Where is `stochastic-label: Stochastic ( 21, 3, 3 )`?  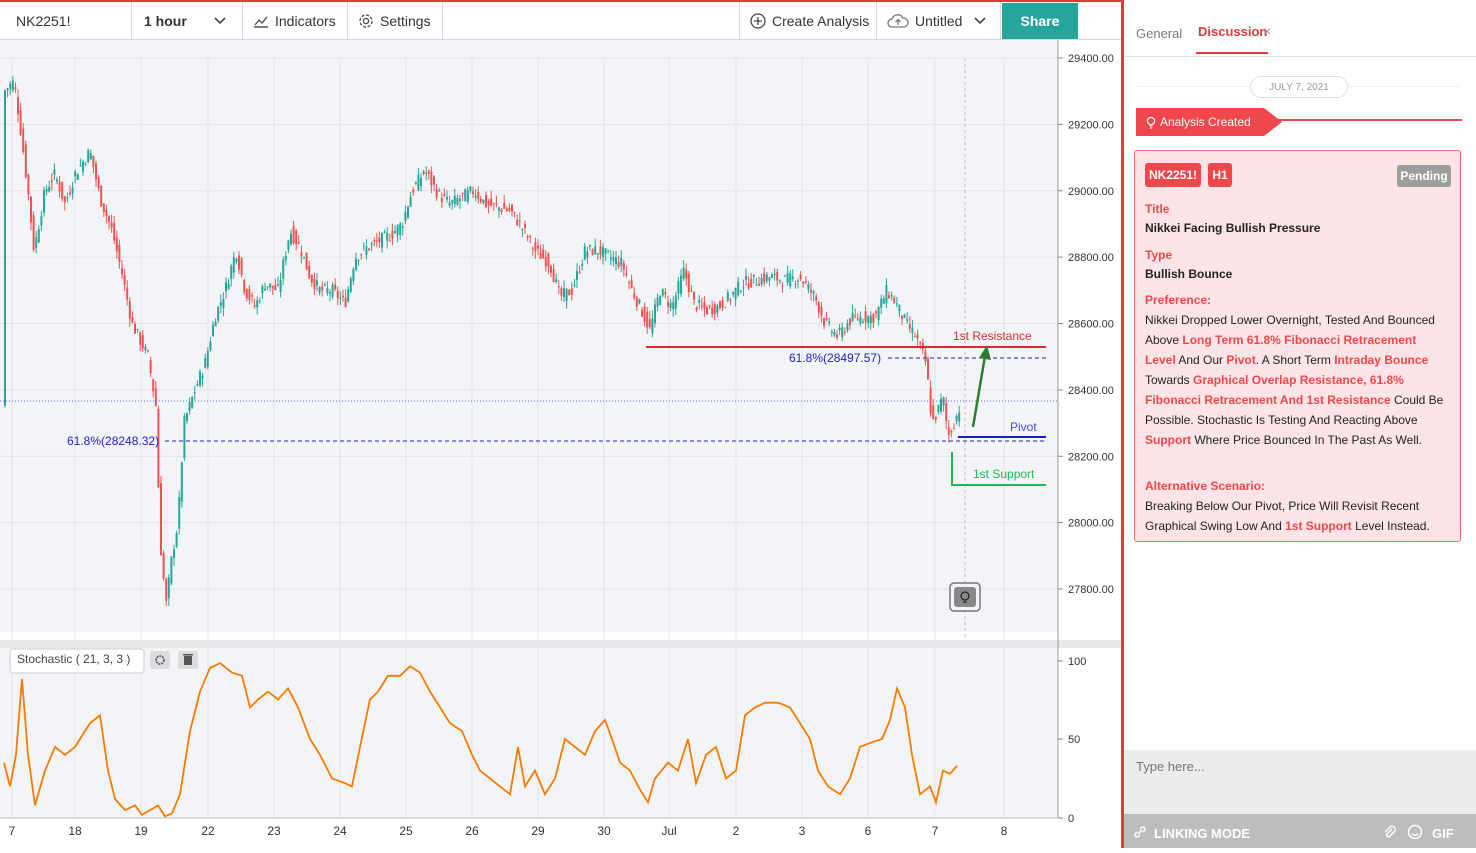
stochastic-label: Stochastic ( 21, 3, 3 ) is located at coordinates (73, 659).